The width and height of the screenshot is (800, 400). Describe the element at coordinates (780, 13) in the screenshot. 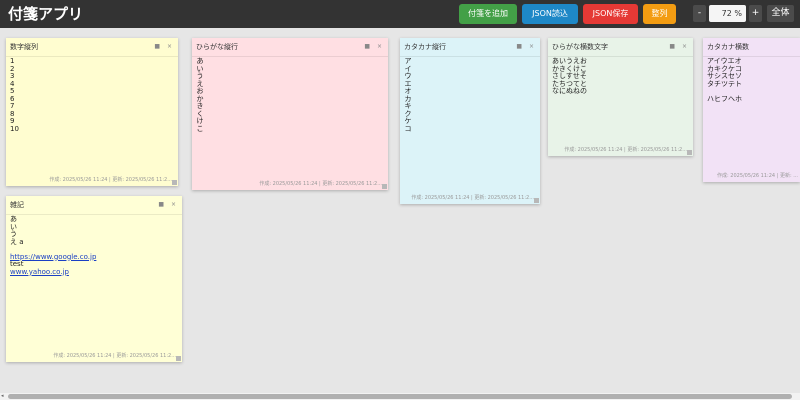

I see `fit-all-button: 全体` at that location.